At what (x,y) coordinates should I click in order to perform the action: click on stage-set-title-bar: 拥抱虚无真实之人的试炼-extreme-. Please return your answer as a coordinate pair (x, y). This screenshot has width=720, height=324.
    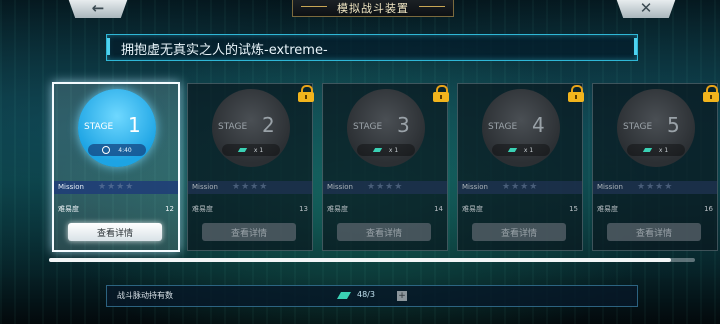
    Looking at the image, I should click on (372, 47).